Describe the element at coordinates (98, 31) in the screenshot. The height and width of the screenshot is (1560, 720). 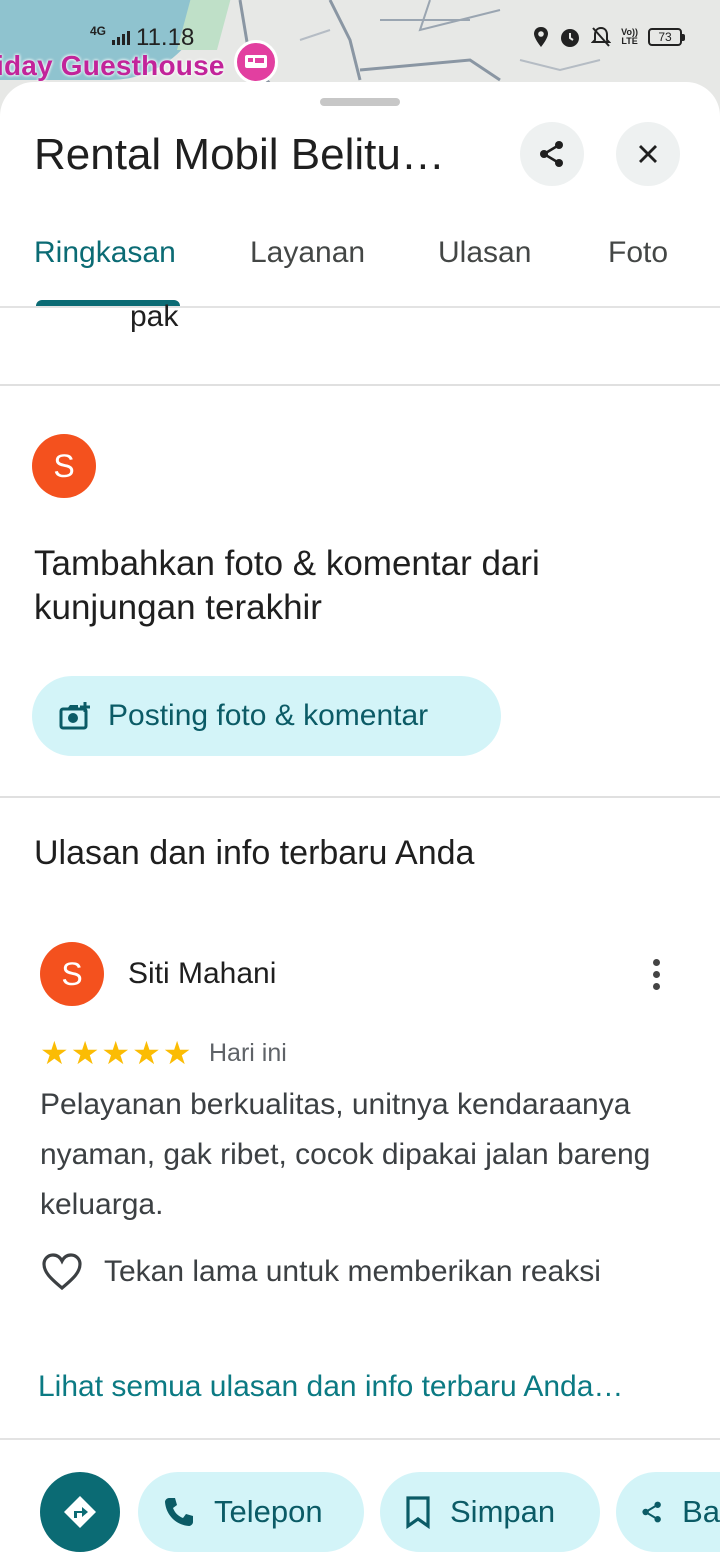
I see `network-type: 4G` at that location.